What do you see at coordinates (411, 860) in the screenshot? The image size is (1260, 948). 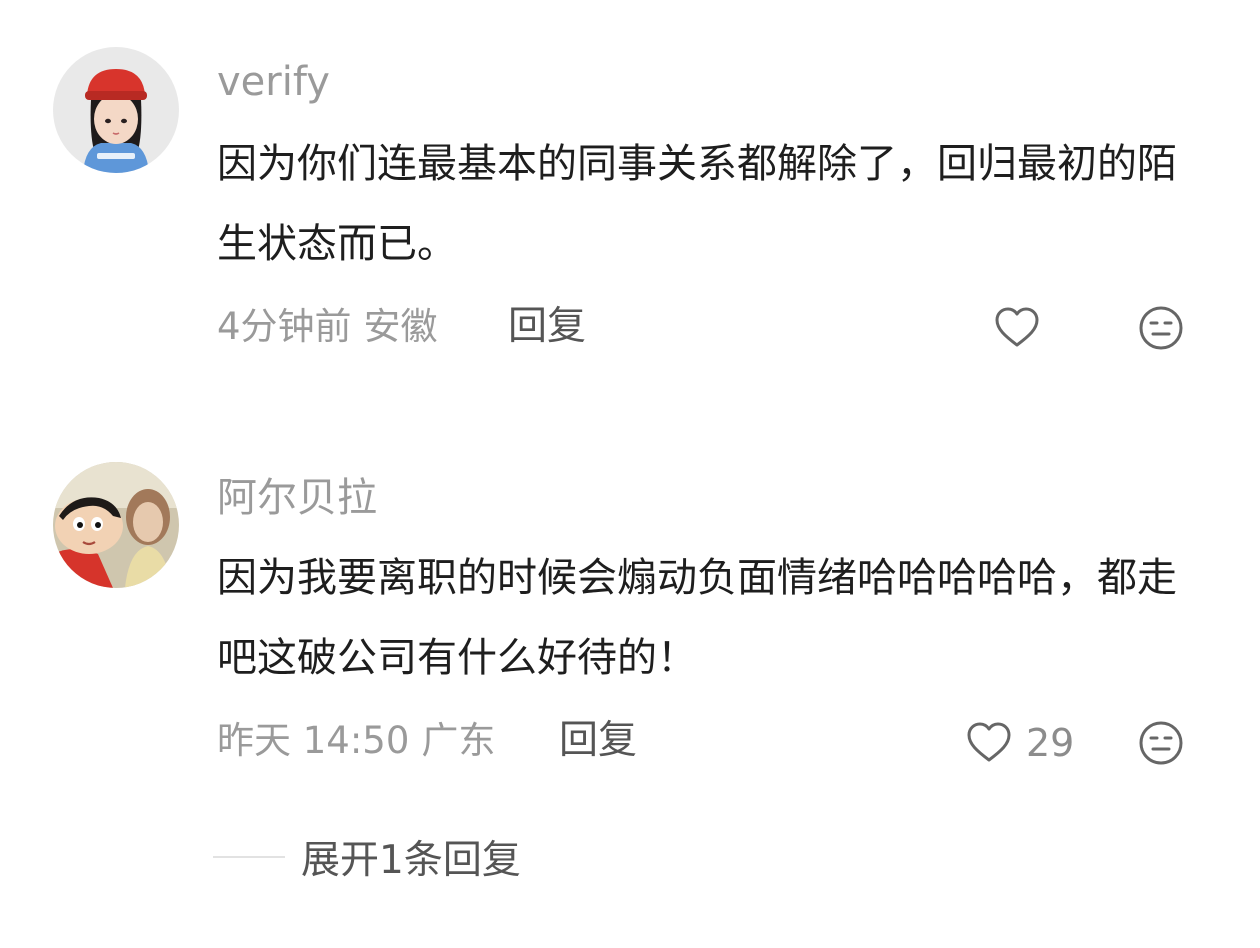 I see `expand-replies-label: 展开1条回复` at bounding box center [411, 860].